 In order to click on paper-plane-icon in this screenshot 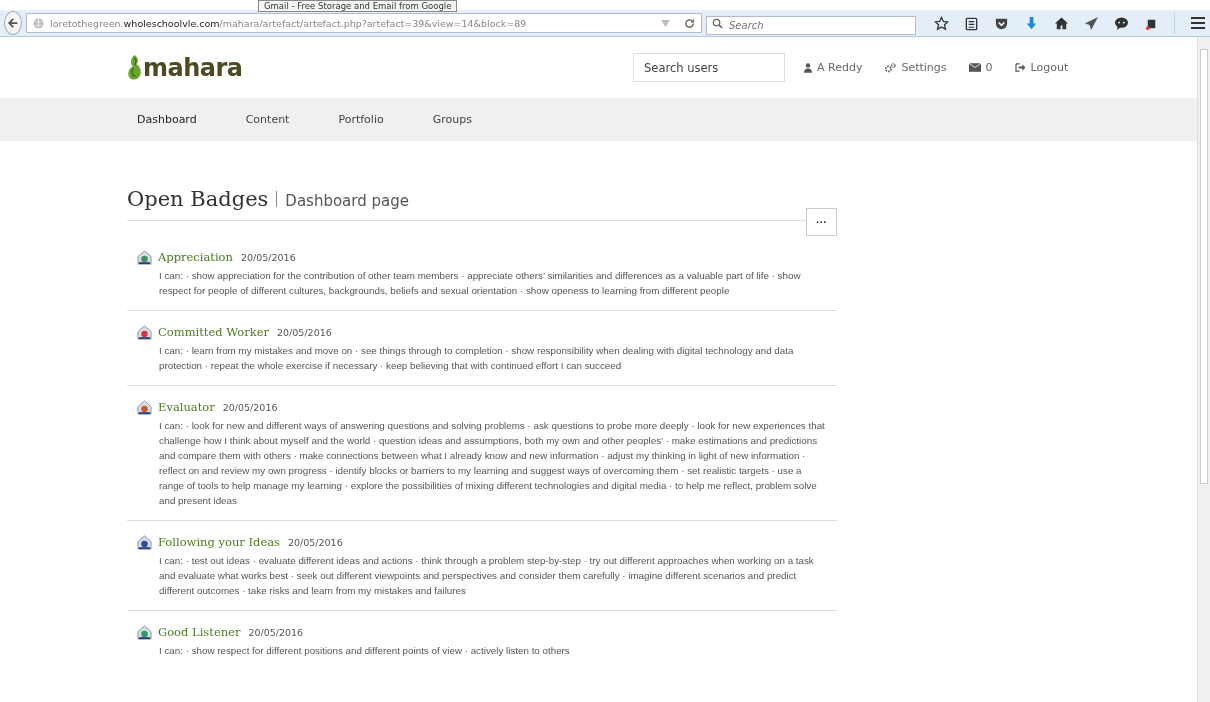, I will do `click(1091, 23)`.